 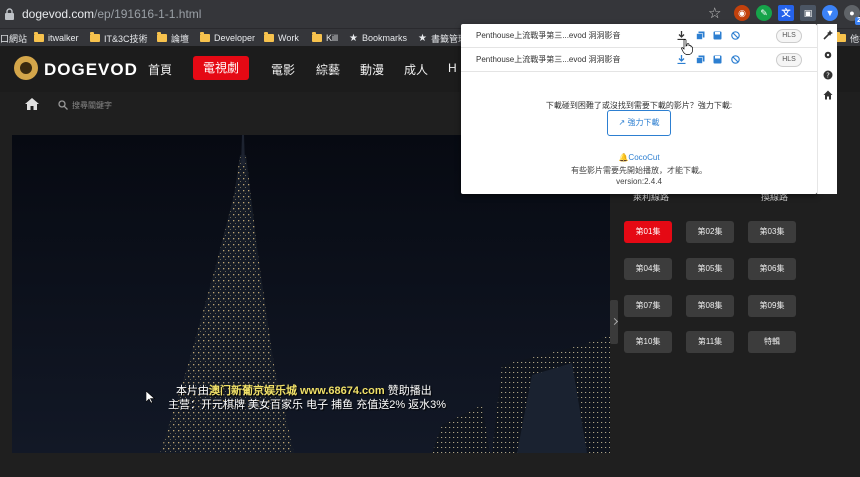 What do you see at coordinates (710, 232) in the screenshot?
I see `episode-button-02: 第02集` at bounding box center [710, 232].